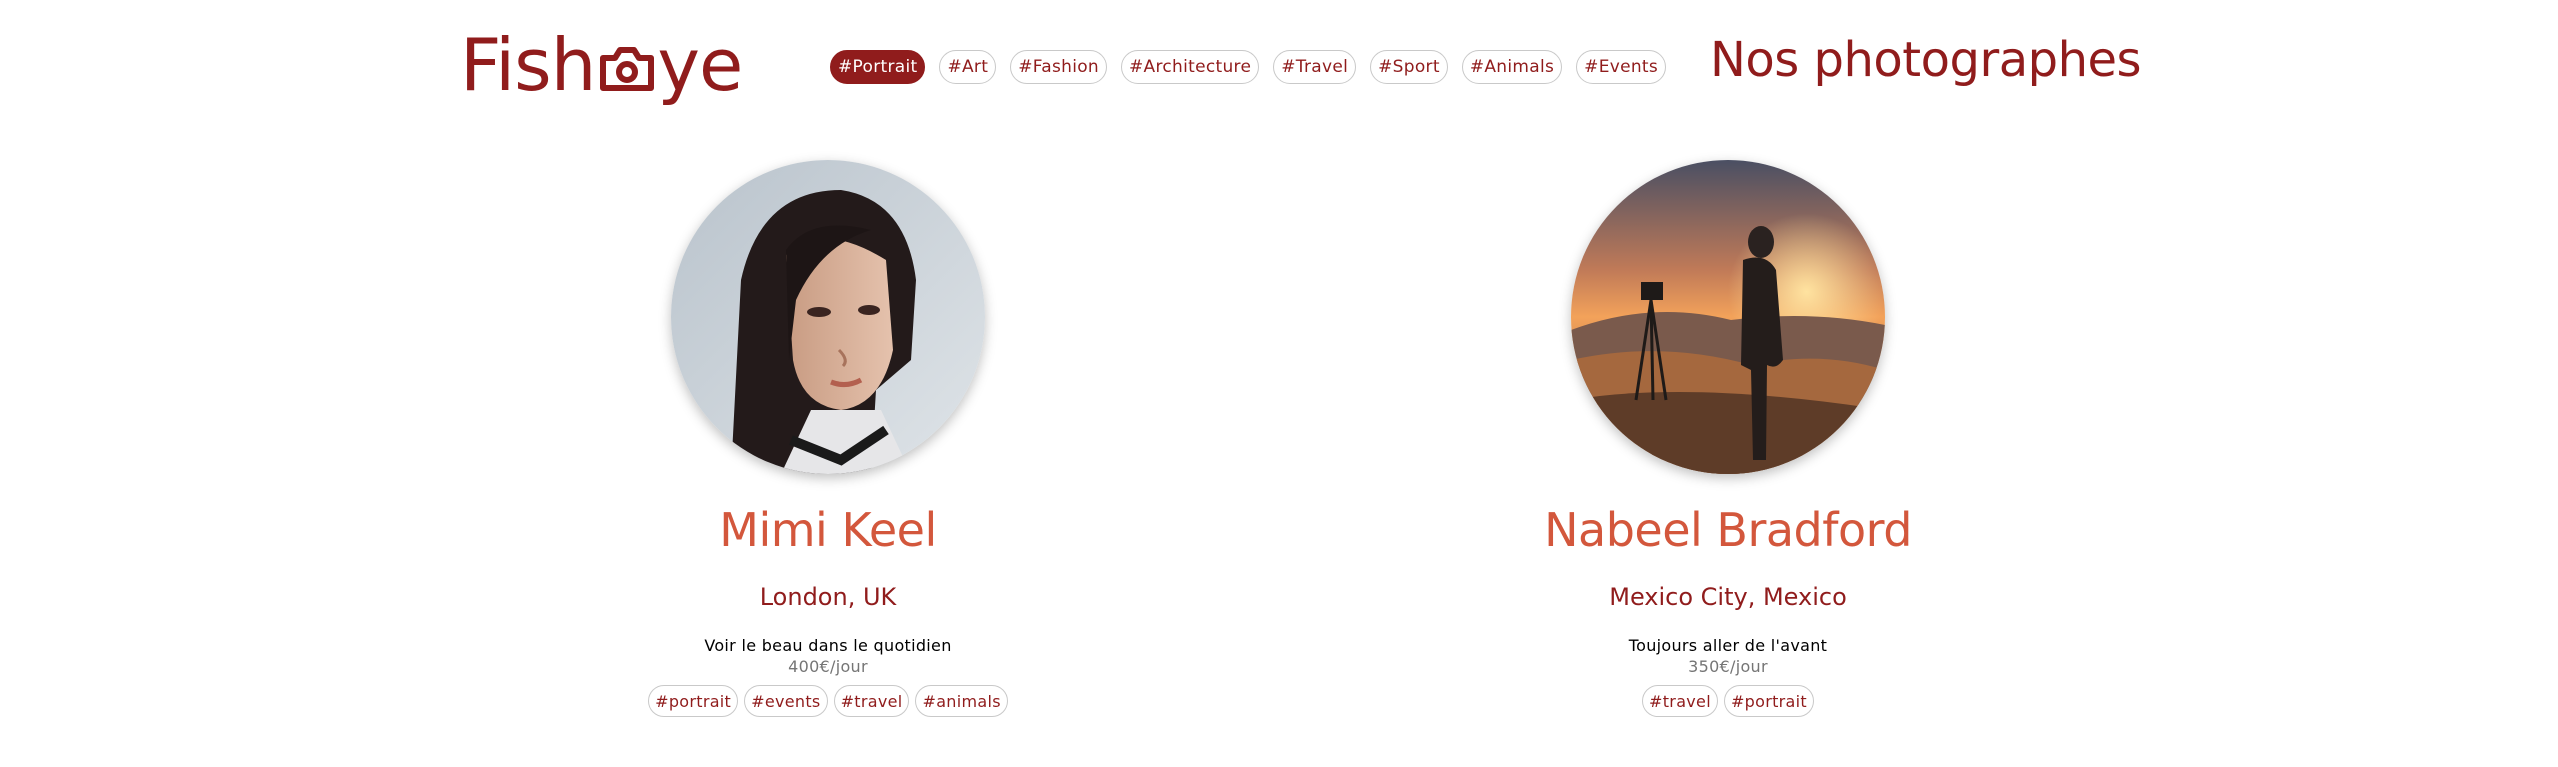 The image size is (2558, 767). Describe the element at coordinates (1728, 597) in the screenshot. I see `photographer-location: Mexico City, Mexico` at that location.